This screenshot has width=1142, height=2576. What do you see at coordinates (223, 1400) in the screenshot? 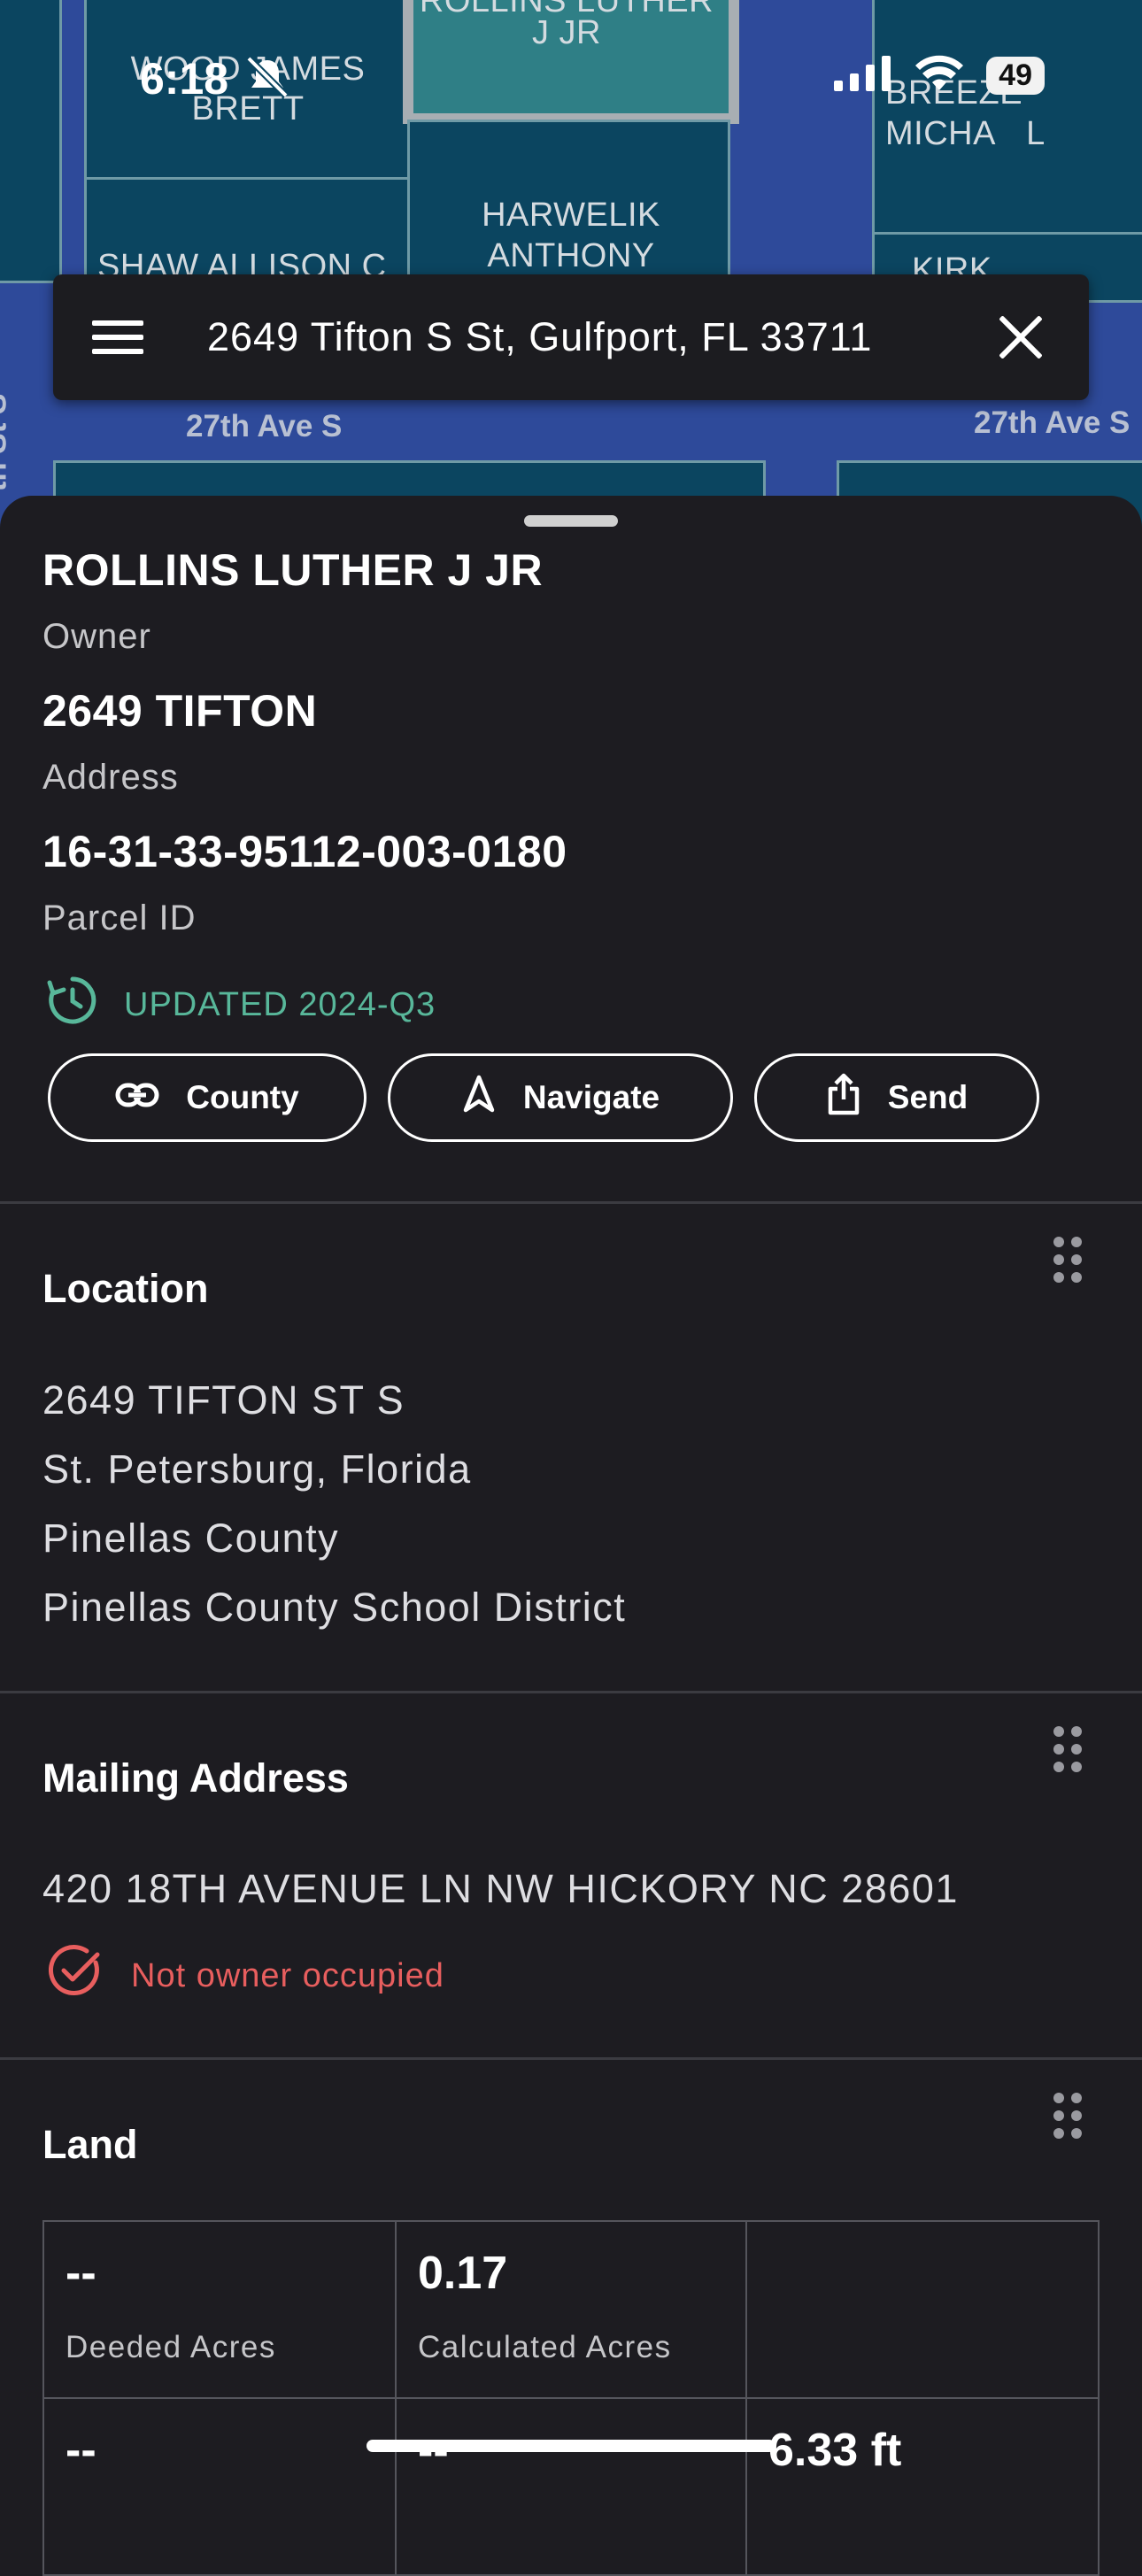
I see `location-line: 2649 TIFTON ST S` at bounding box center [223, 1400].